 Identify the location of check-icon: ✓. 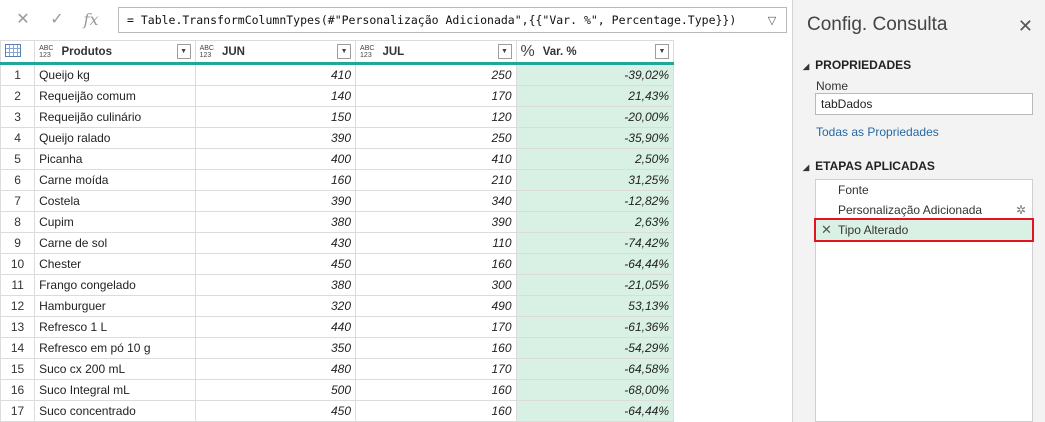
(57, 19).